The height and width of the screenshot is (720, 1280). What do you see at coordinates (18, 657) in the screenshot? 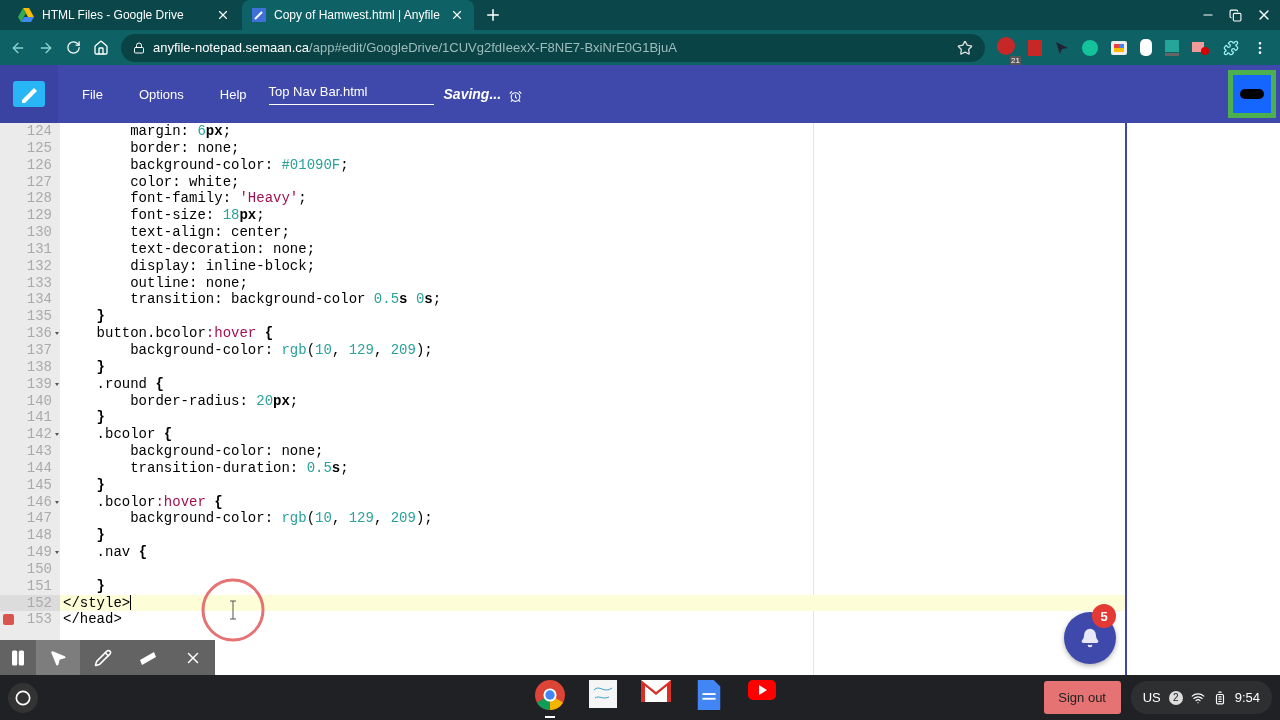
I see `pause-icon` at bounding box center [18, 657].